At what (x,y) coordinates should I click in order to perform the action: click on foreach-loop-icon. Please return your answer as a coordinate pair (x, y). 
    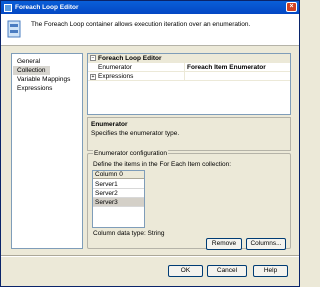
    Looking at the image, I should click on (14, 29).